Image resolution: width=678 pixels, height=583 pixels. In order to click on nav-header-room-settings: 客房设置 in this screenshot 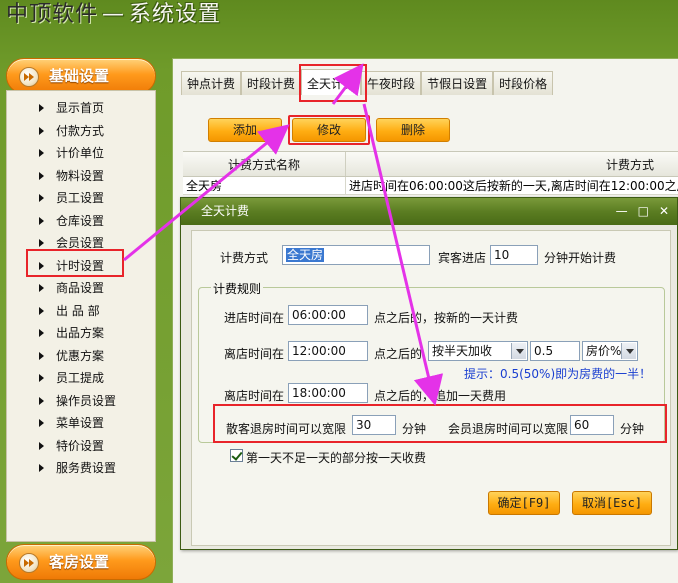, I will do `click(81, 562)`.